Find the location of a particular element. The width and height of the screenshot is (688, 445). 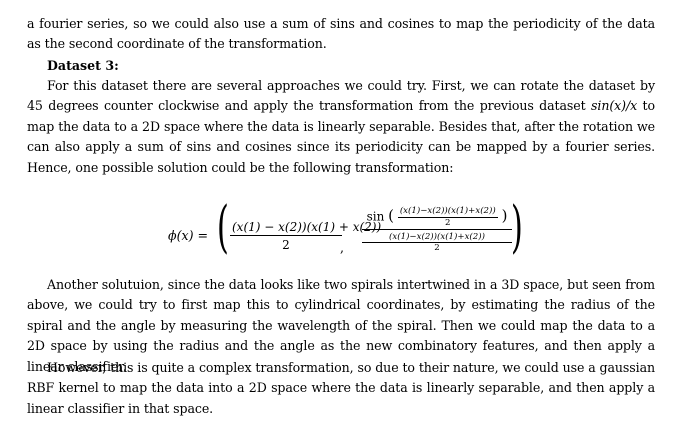

inner-fraction-denominator: 2 is located at coordinates (448, 223).